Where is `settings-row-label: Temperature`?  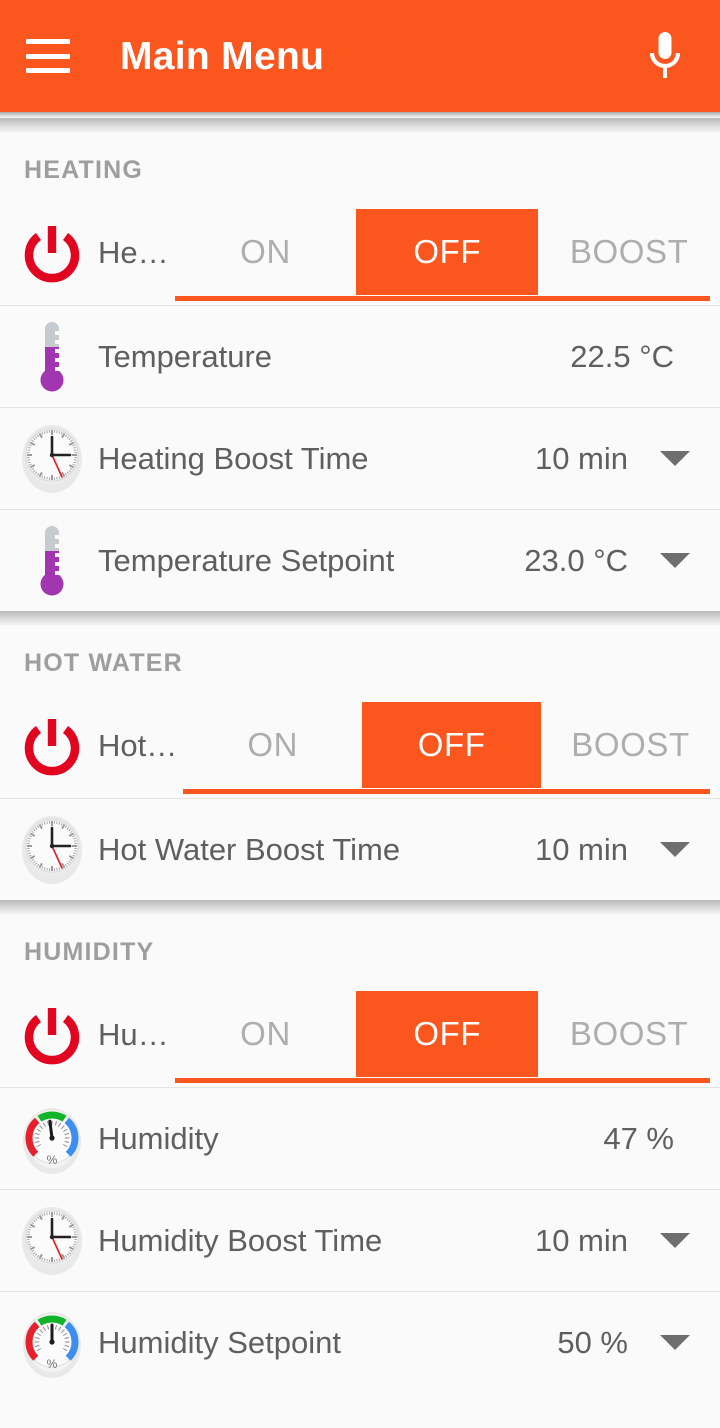
settings-row-label: Temperature is located at coordinates (185, 356).